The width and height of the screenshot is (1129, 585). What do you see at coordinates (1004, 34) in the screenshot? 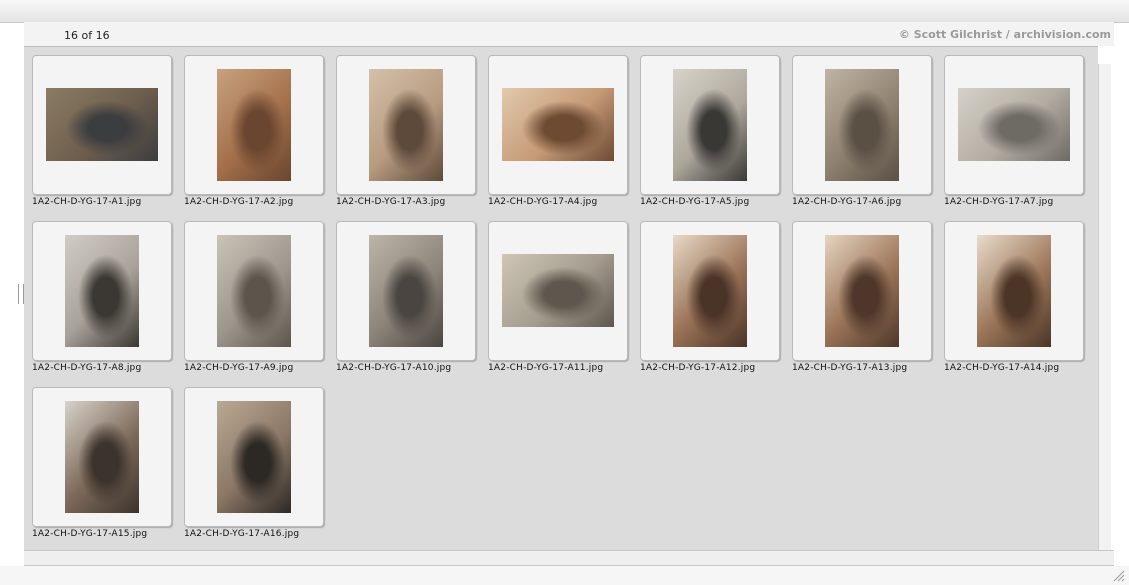
I see `copyright-credit: © Scott Gilchrist / archivision.com` at bounding box center [1004, 34].